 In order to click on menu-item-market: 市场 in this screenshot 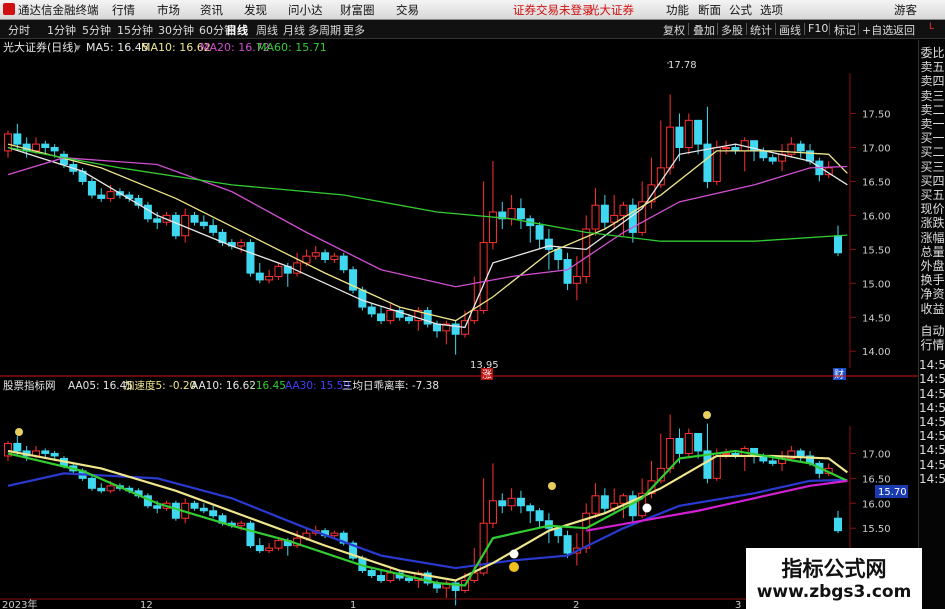, I will do `click(168, 10)`.